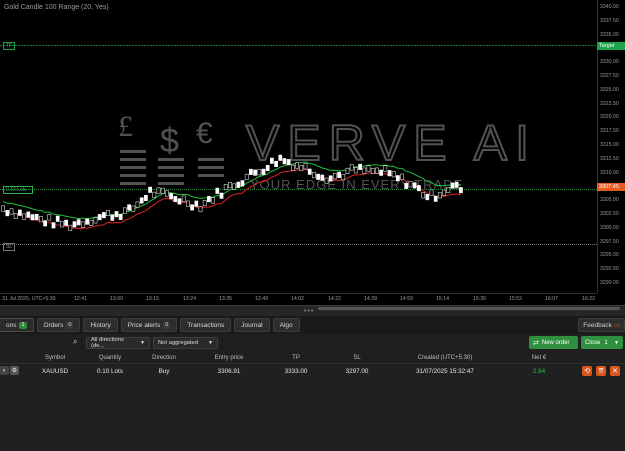 This screenshot has width=625, height=451. I want to click on tab-price-alerts: Price alerts 0, so click(149, 325).